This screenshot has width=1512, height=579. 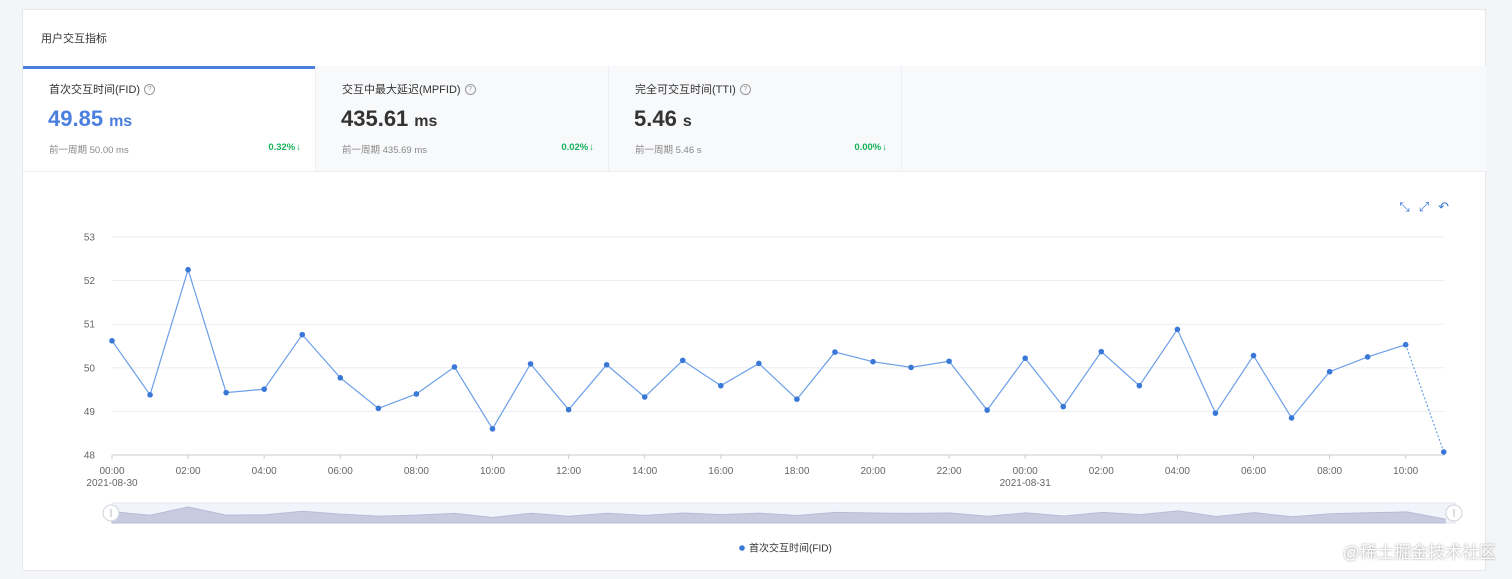 What do you see at coordinates (1194, 118) in the screenshot?
I see `metric-tabs-filler` at bounding box center [1194, 118].